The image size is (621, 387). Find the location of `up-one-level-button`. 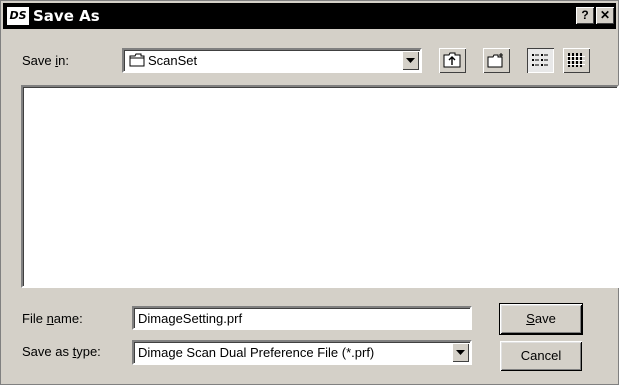

up-one-level-button is located at coordinates (452, 60).